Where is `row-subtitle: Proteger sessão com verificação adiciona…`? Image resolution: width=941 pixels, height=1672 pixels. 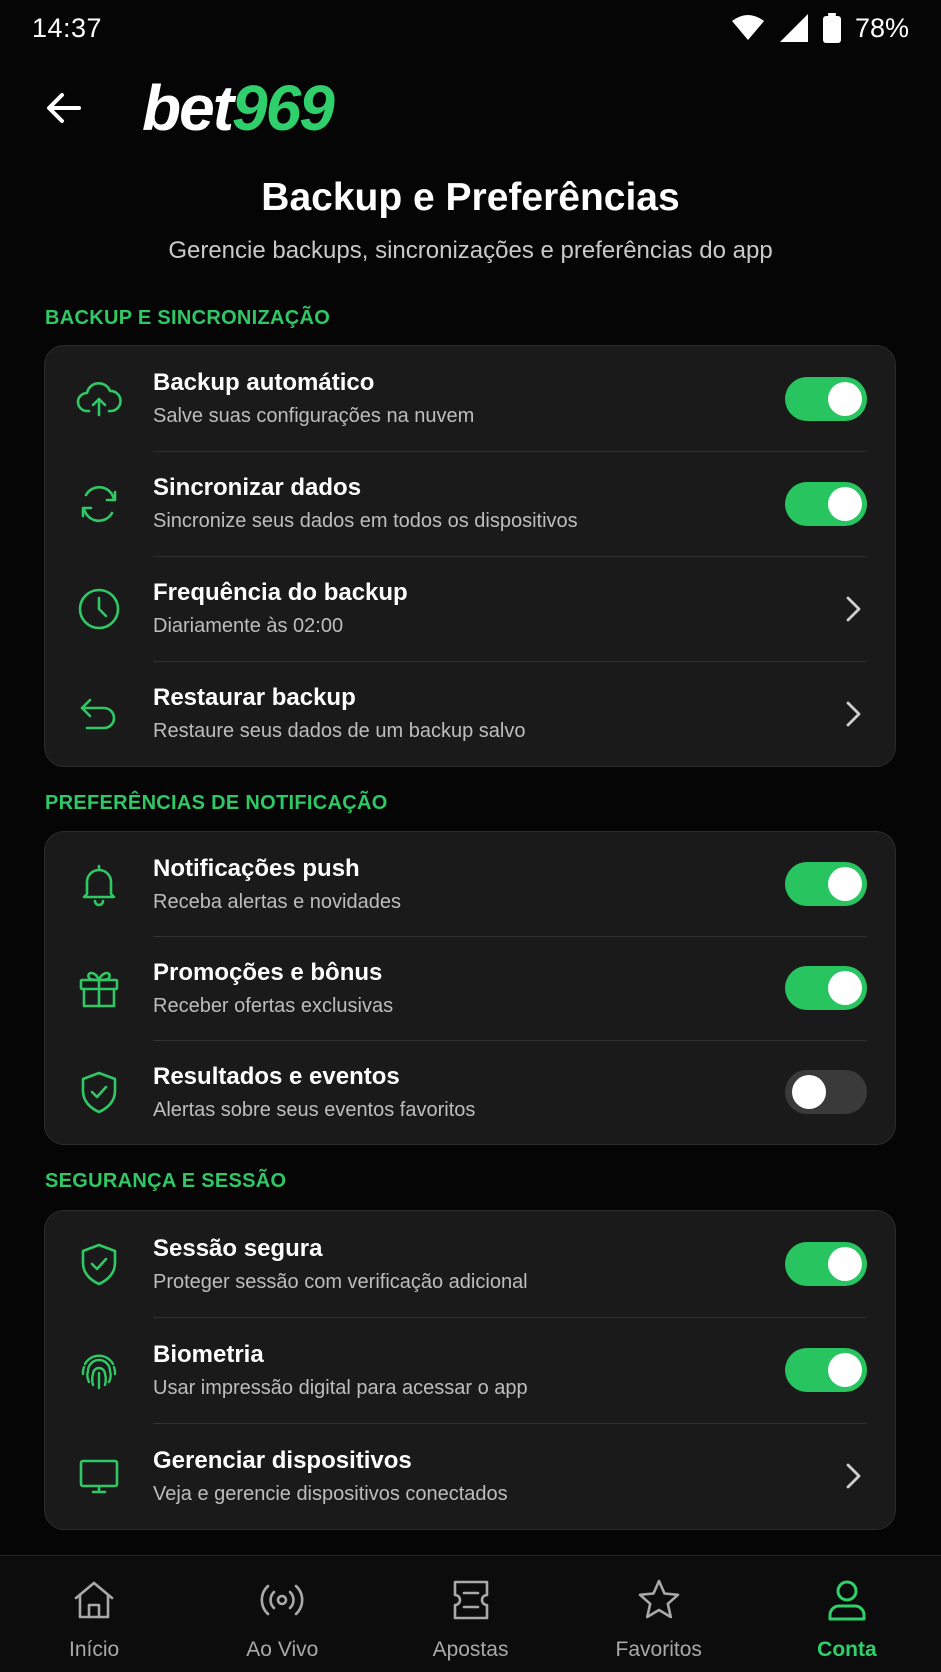
row-subtitle: Proteger sessão com verificação adiciona… is located at coordinates (340, 1281).